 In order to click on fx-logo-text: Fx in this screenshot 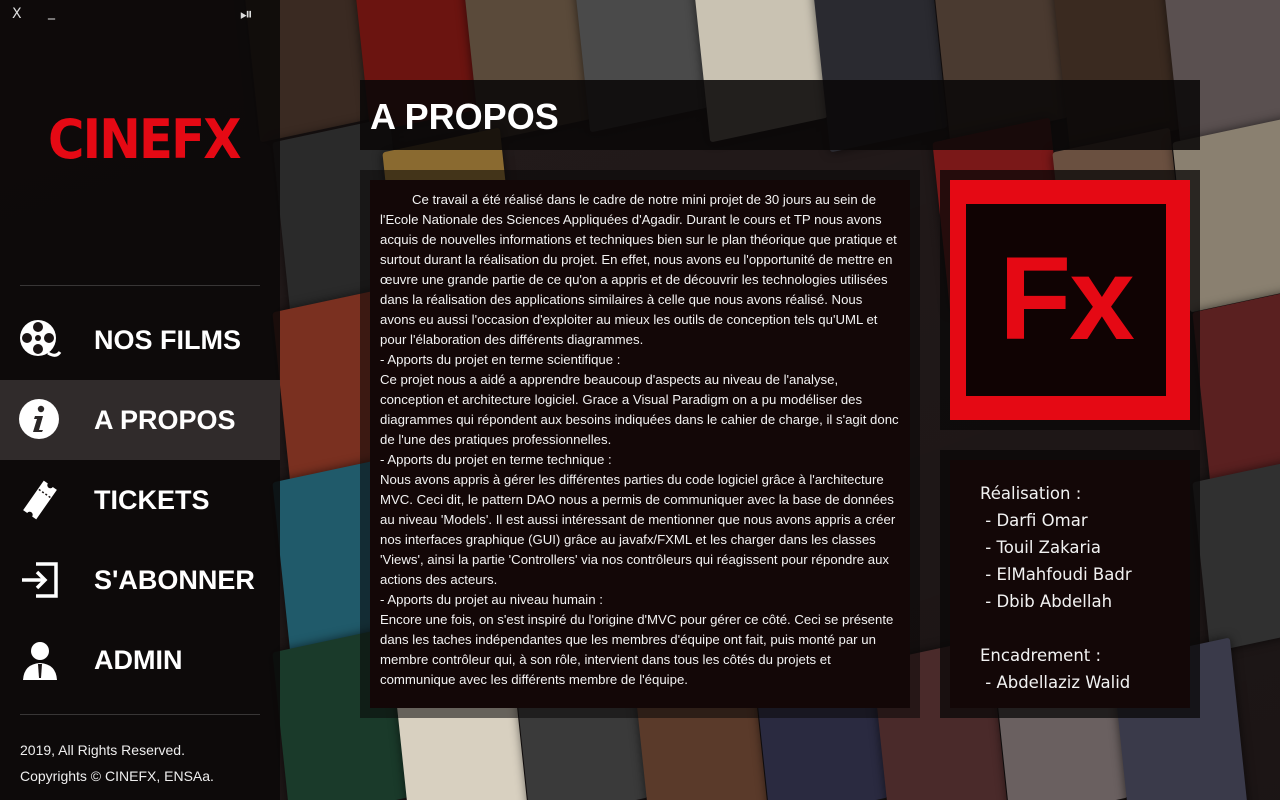, I will do `click(1067, 299)`.